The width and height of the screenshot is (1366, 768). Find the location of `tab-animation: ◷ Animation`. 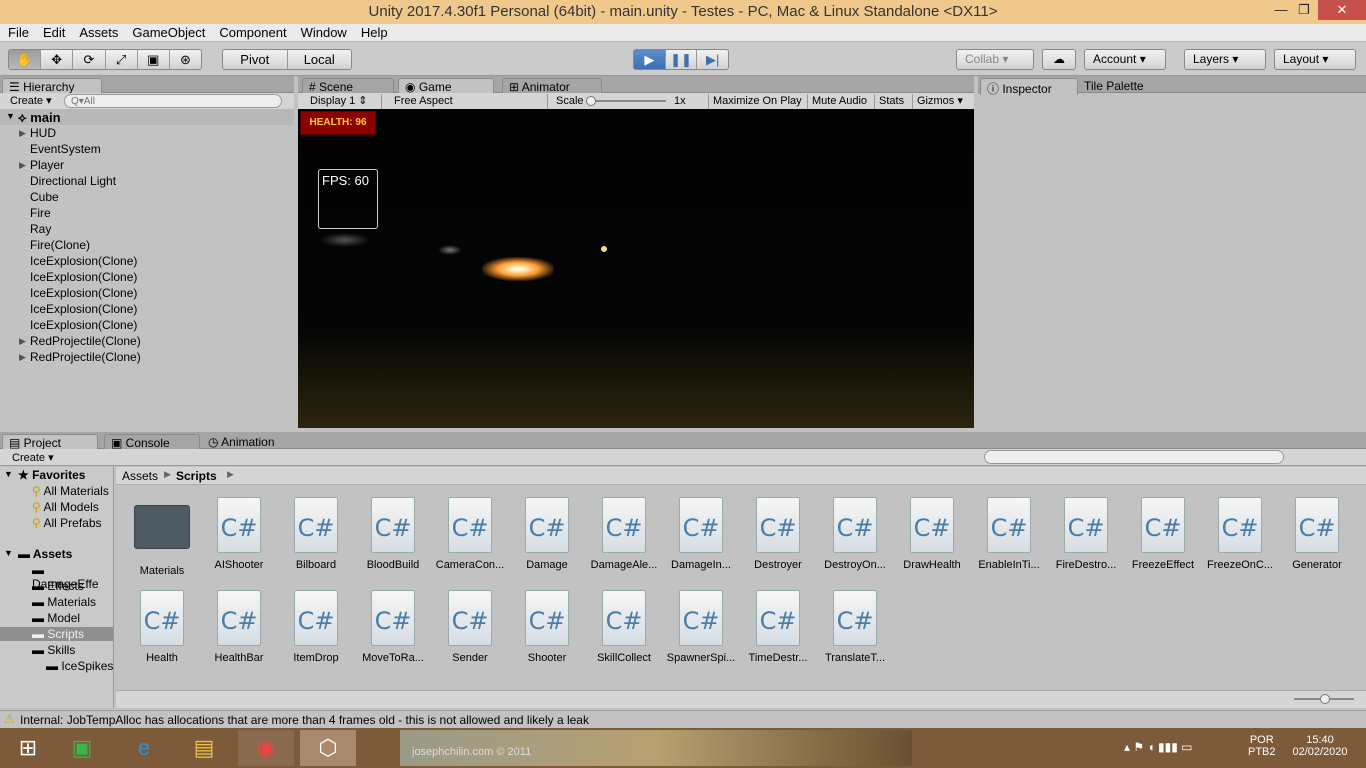

tab-animation: ◷ Animation is located at coordinates (252, 442).